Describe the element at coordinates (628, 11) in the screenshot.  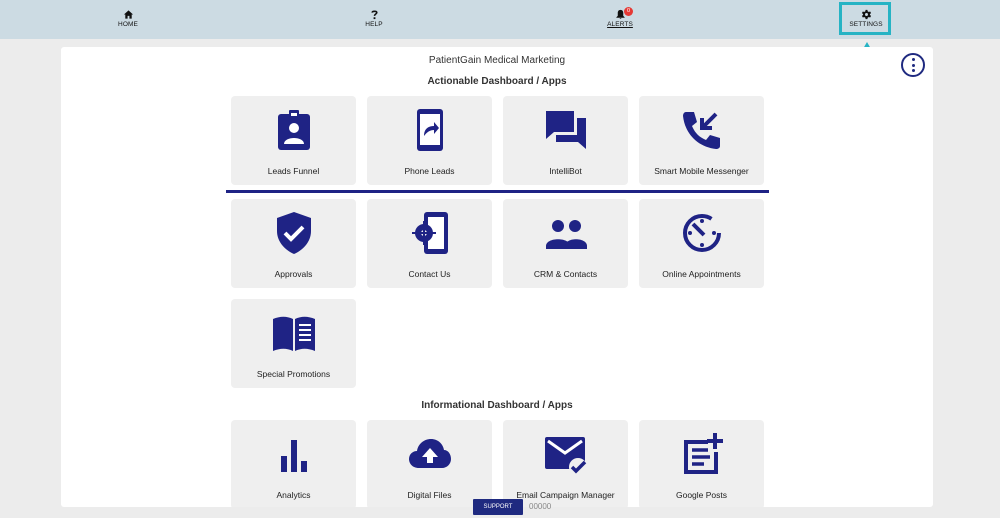
I see `alerts-count-badge: 0` at that location.